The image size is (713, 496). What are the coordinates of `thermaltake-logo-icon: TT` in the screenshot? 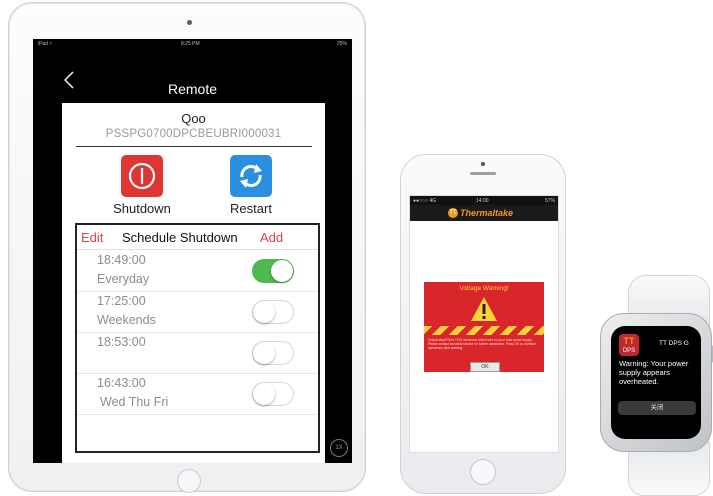 It's located at (453, 213).